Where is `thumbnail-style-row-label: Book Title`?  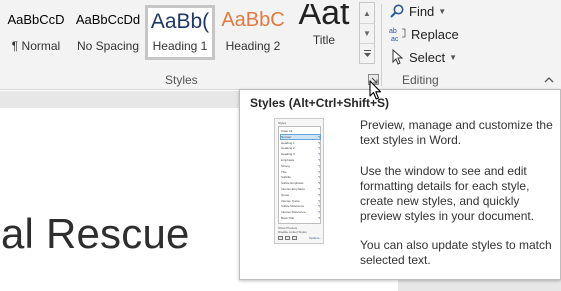 thumbnail-style-row-label: Book Title is located at coordinates (288, 218).